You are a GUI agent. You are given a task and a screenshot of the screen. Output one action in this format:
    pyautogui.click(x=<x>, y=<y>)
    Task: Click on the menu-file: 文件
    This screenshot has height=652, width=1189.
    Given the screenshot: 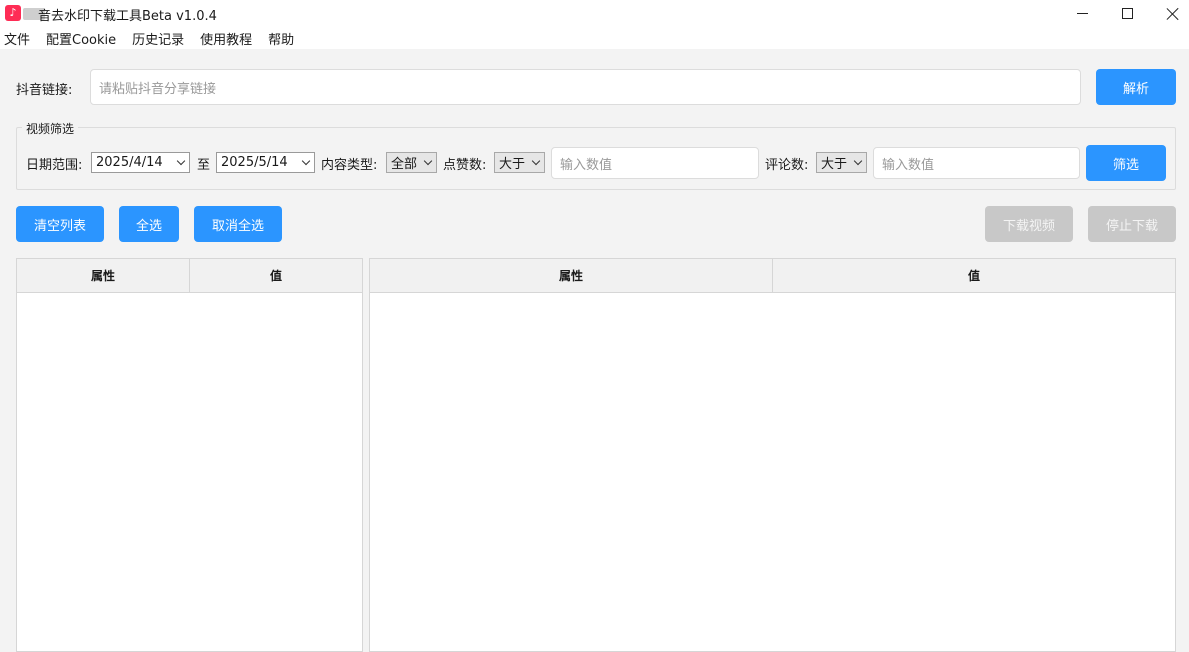 What is the action you would take?
    pyautogui.click(x=17, y=38)
    